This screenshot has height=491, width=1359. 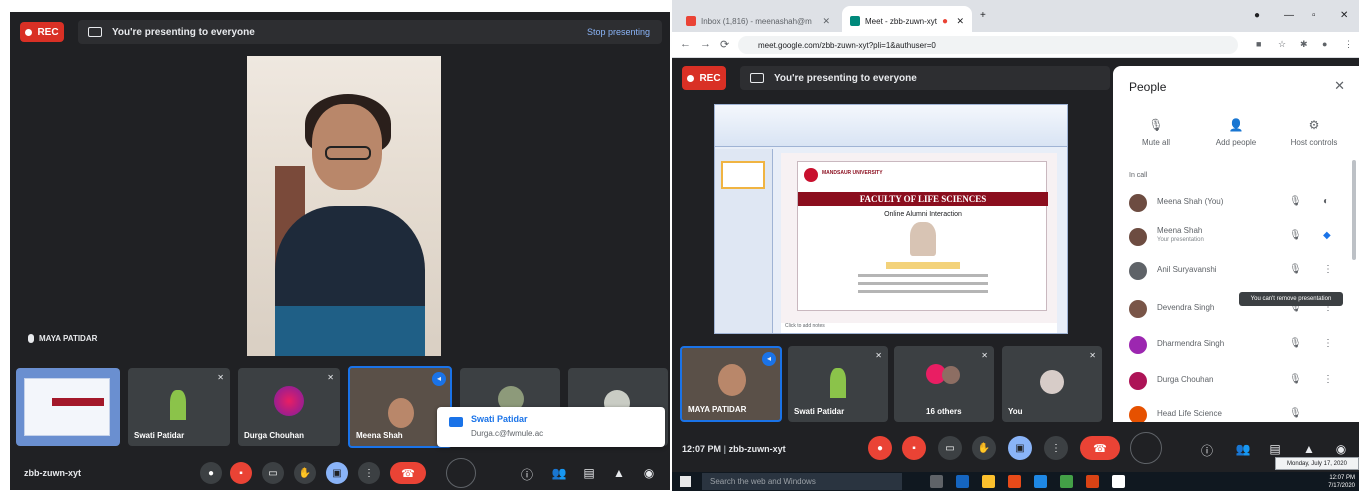 What do you see at coordinates (1314, 132) in the screenshot?
I see `host-controls-button: ⚙ Host controls` at bounding box center [1314, 132].